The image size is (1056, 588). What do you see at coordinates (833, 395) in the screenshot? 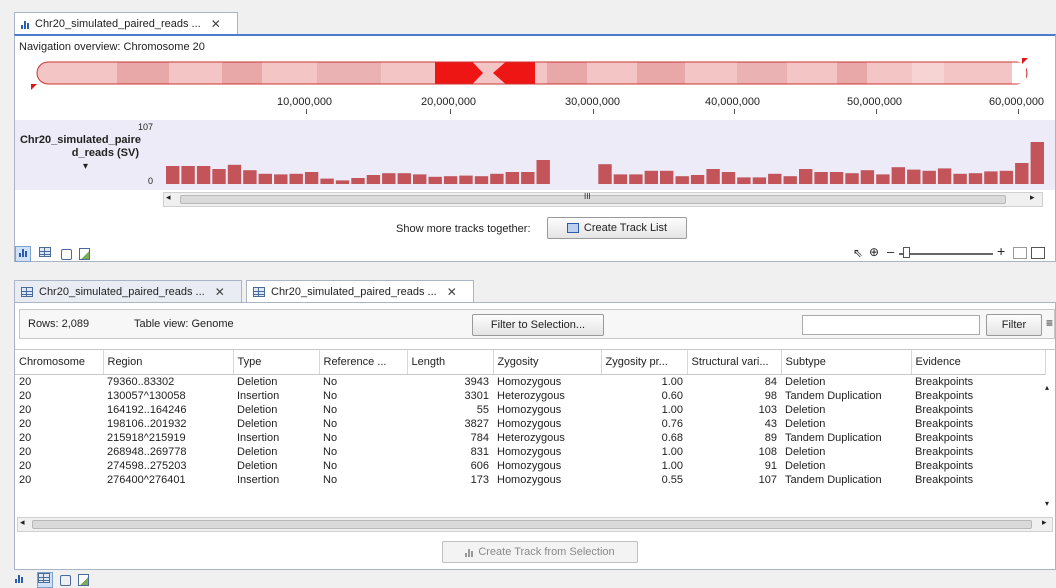
I see `table-cell: Tandem Duplication` at bounding box center [833, 395].